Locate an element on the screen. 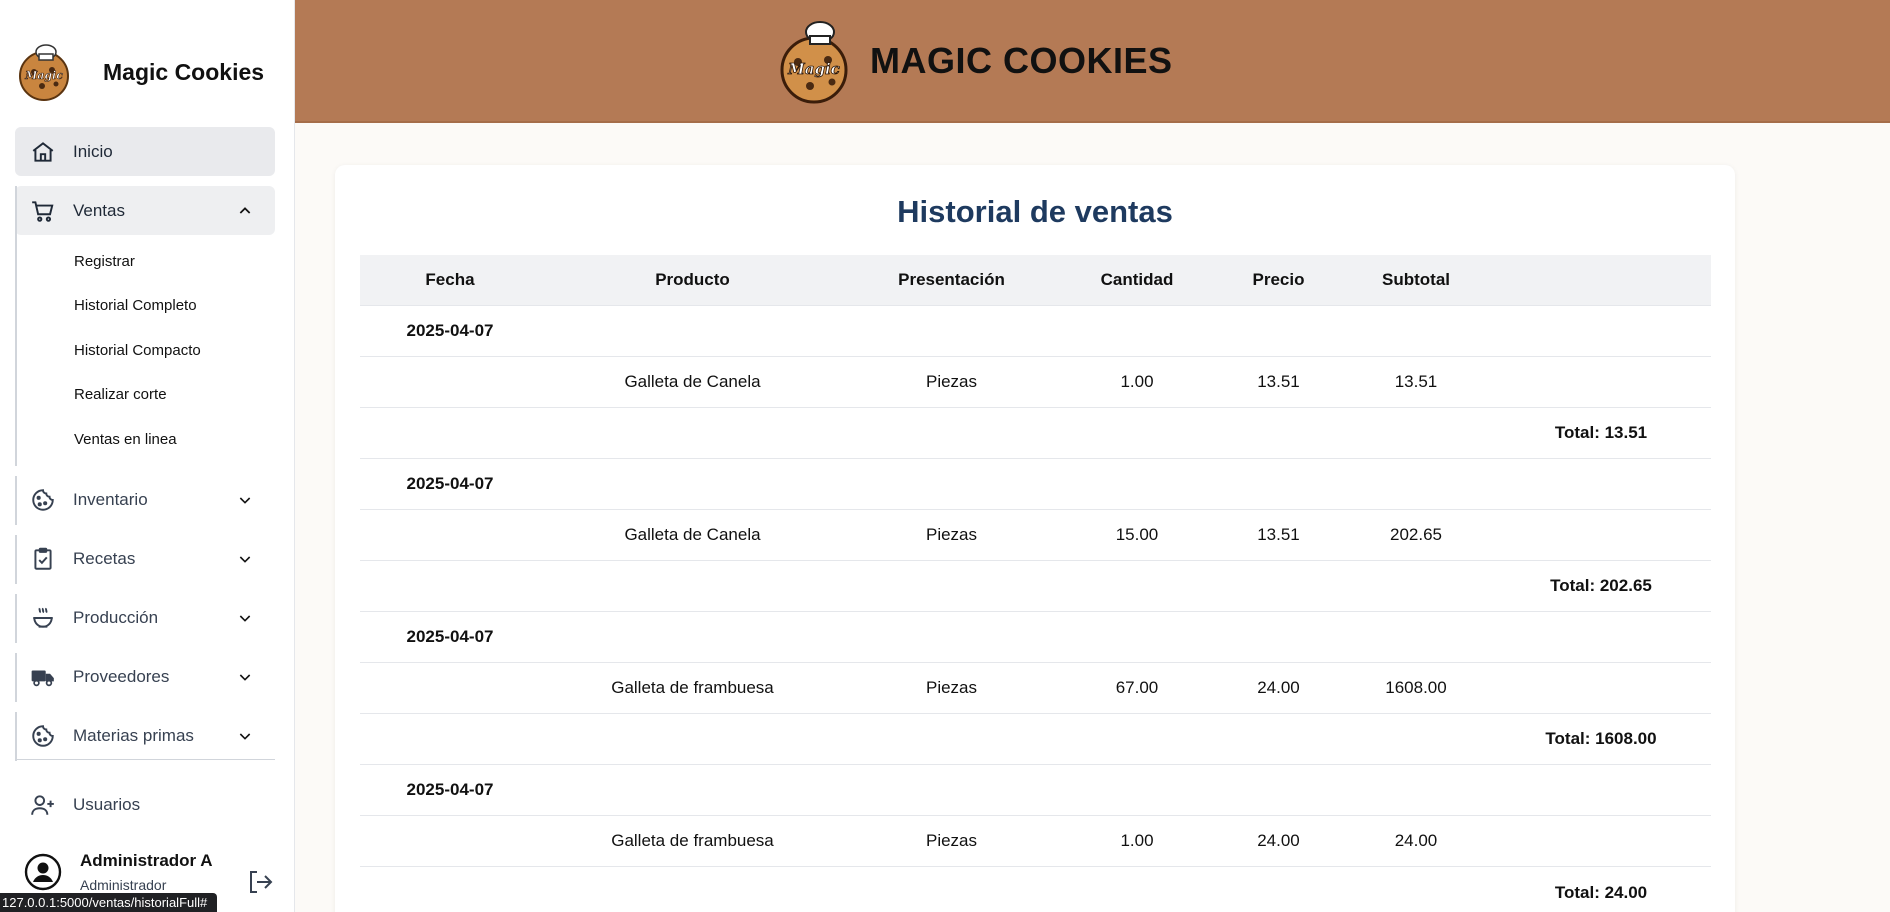 The height and width of the screenshot is (912, 1890). quantity-cell: 67.00 is located at coordinates (1137, 687).